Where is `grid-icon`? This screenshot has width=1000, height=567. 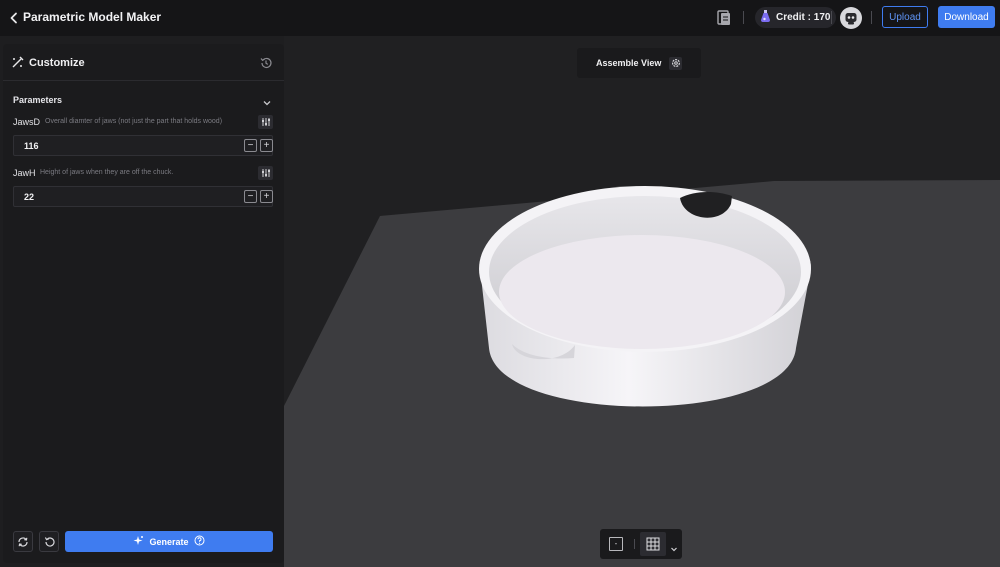 grid-icon is located at coordinates (653, 544).